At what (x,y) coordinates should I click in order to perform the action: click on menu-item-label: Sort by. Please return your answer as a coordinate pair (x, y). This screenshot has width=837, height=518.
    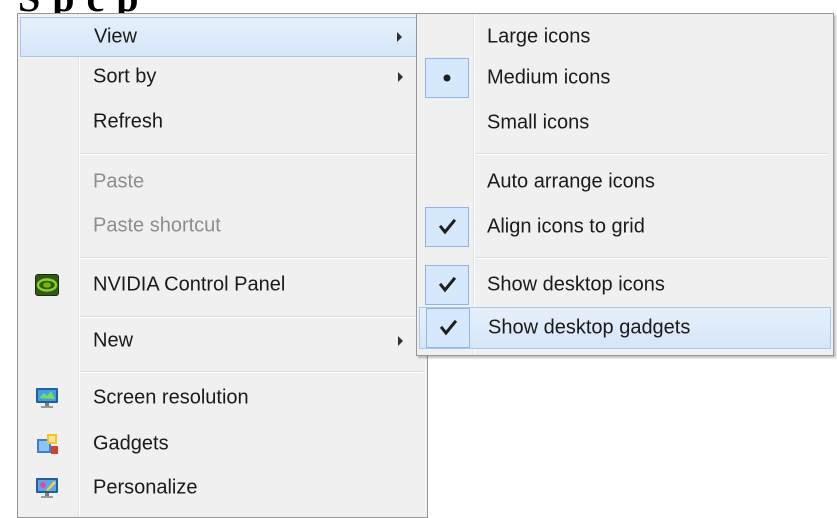
    Looking at the image, I should click on (125, 76).